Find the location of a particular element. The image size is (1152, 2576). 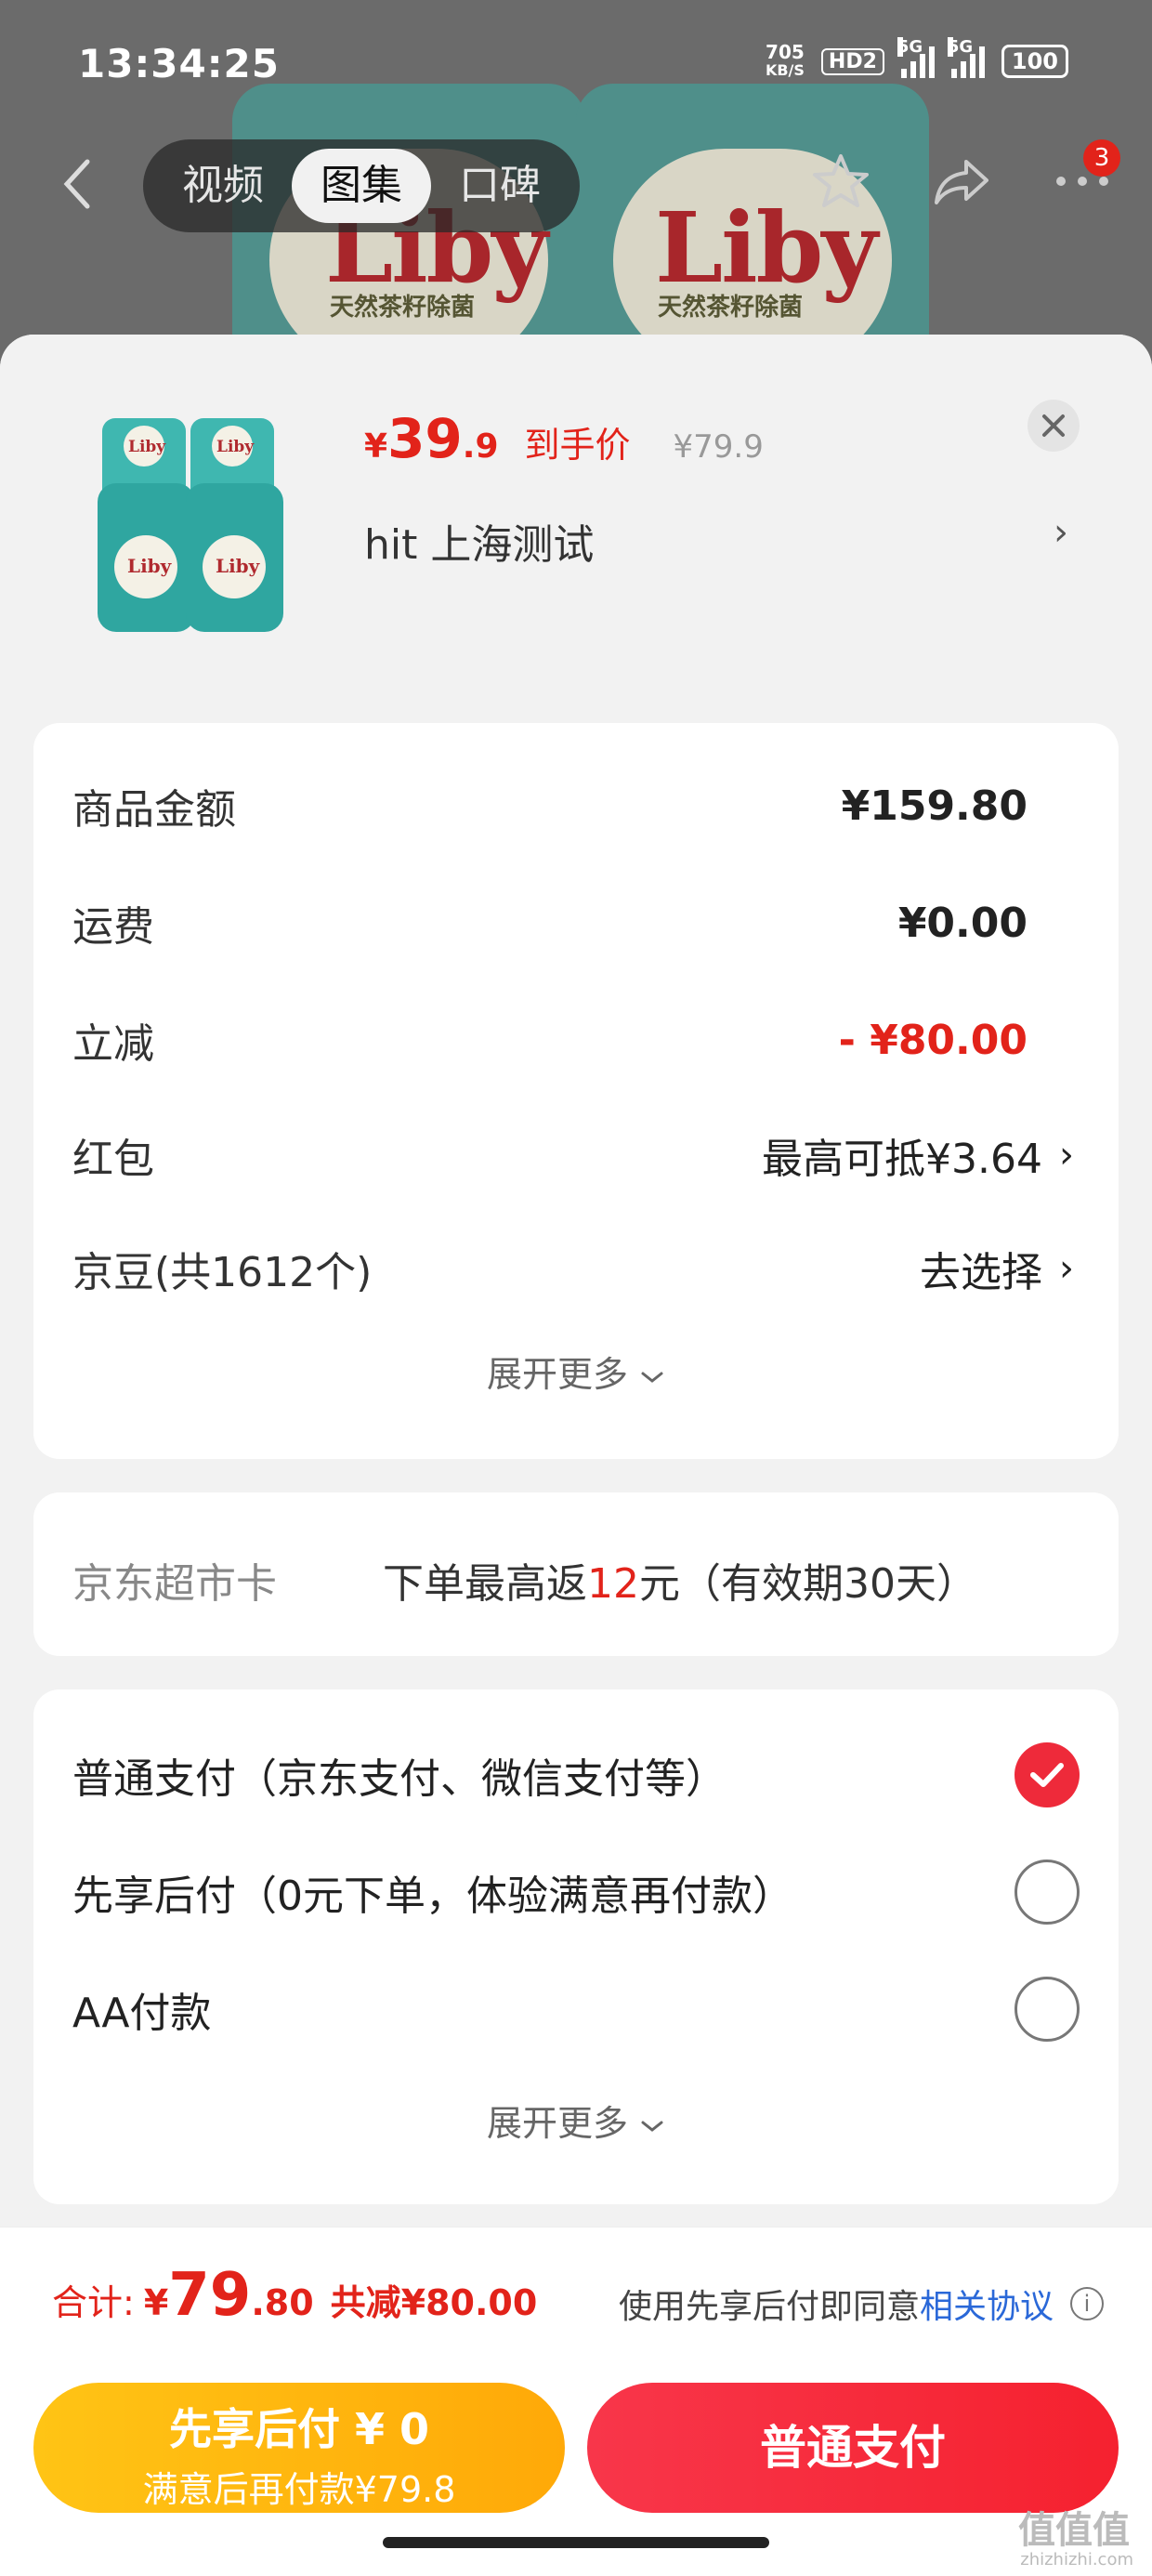

info-icon: i is located at coordinates (1087, 2303).